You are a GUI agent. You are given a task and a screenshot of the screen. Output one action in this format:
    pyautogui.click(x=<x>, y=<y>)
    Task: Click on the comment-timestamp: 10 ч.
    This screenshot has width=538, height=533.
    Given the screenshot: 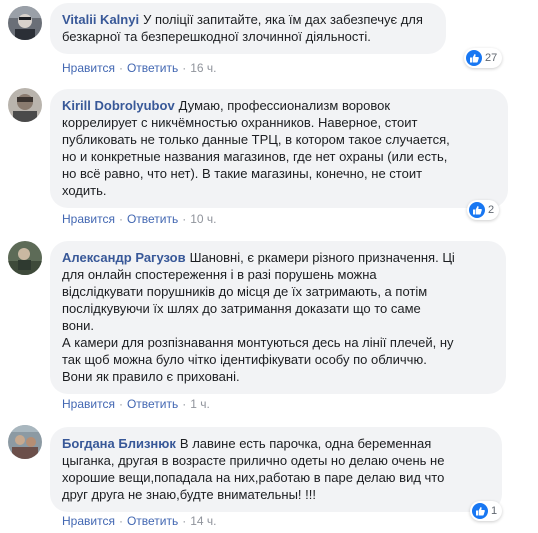 What is the action you would take?
    pyautogui.click(x=203, y=219)
    